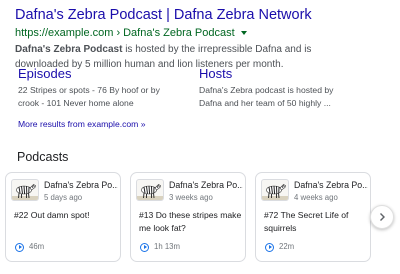  What do you see at coordinates (64, 33) in the screenshot?
I see `result-url: https://example.com` at bounding box center [64, 33].